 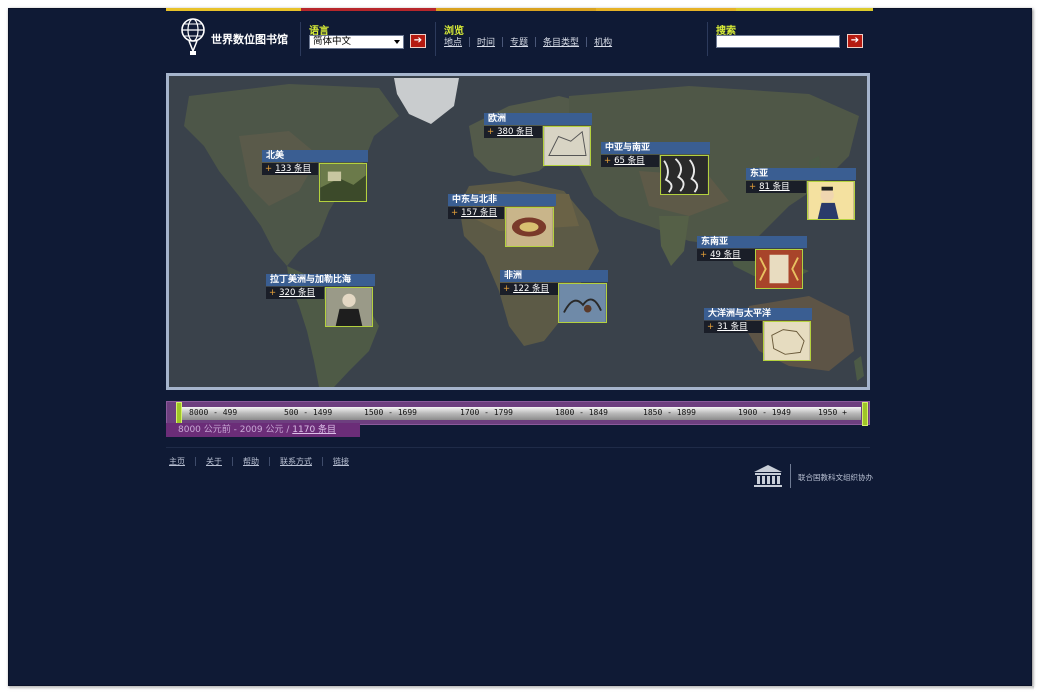 What do you see at coordinates (249, 39) in the screenshot?
I see `site-title: 世界数位图书馆` at bounding box center [249, 39].